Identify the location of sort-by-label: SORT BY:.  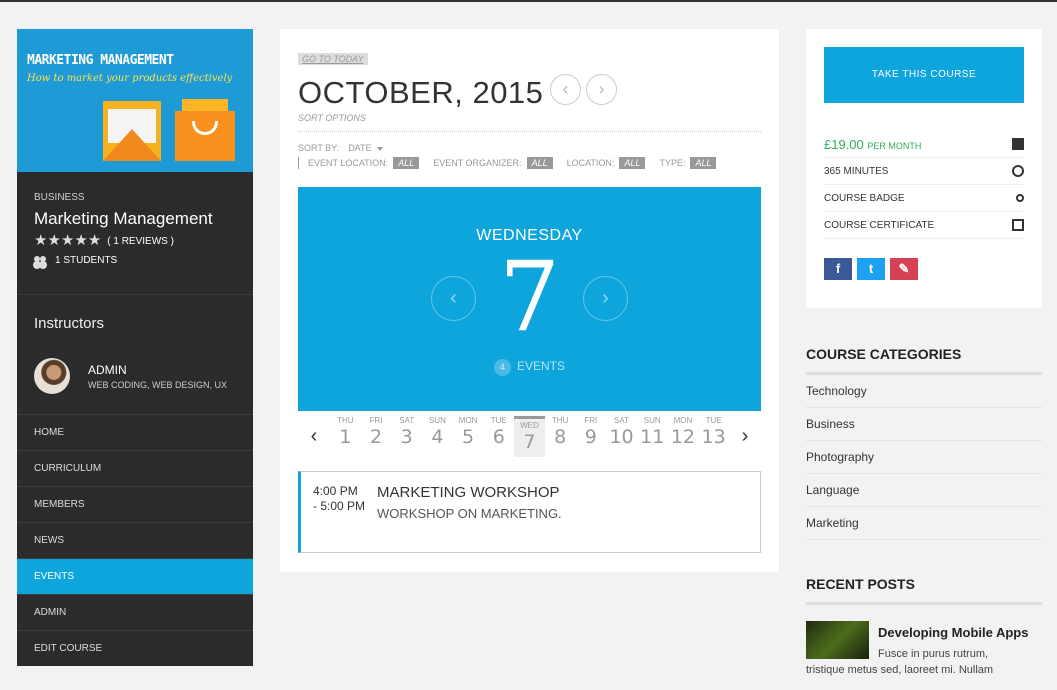
(319, 148).